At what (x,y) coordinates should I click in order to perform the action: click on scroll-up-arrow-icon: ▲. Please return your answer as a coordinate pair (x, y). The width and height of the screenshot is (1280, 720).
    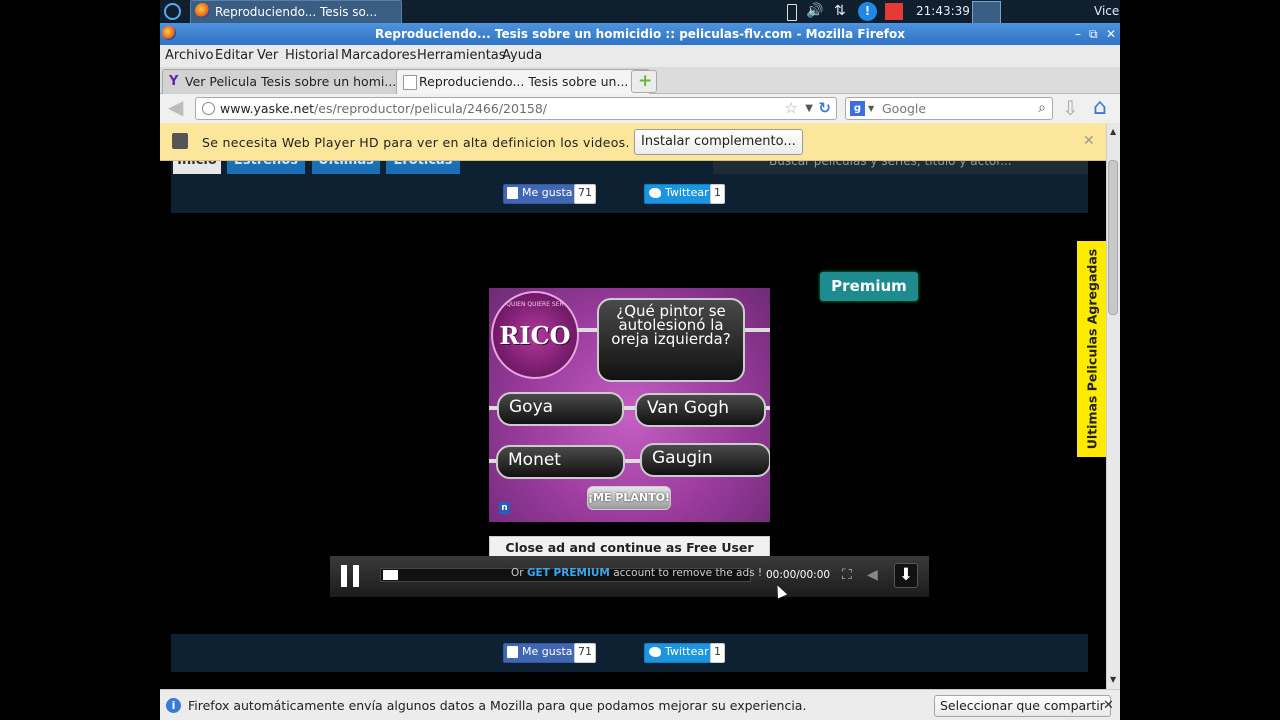
    Looking at the image, I should click on (1113, 131).